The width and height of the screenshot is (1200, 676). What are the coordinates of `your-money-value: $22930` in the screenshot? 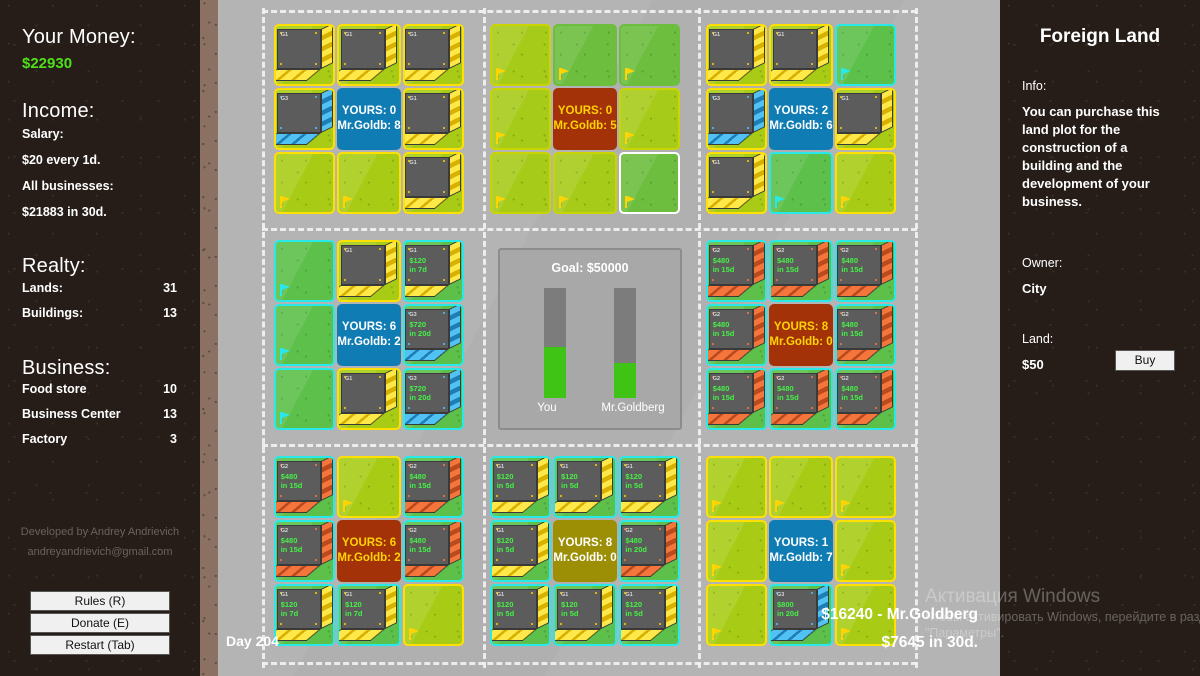 It's located at (47, 63).